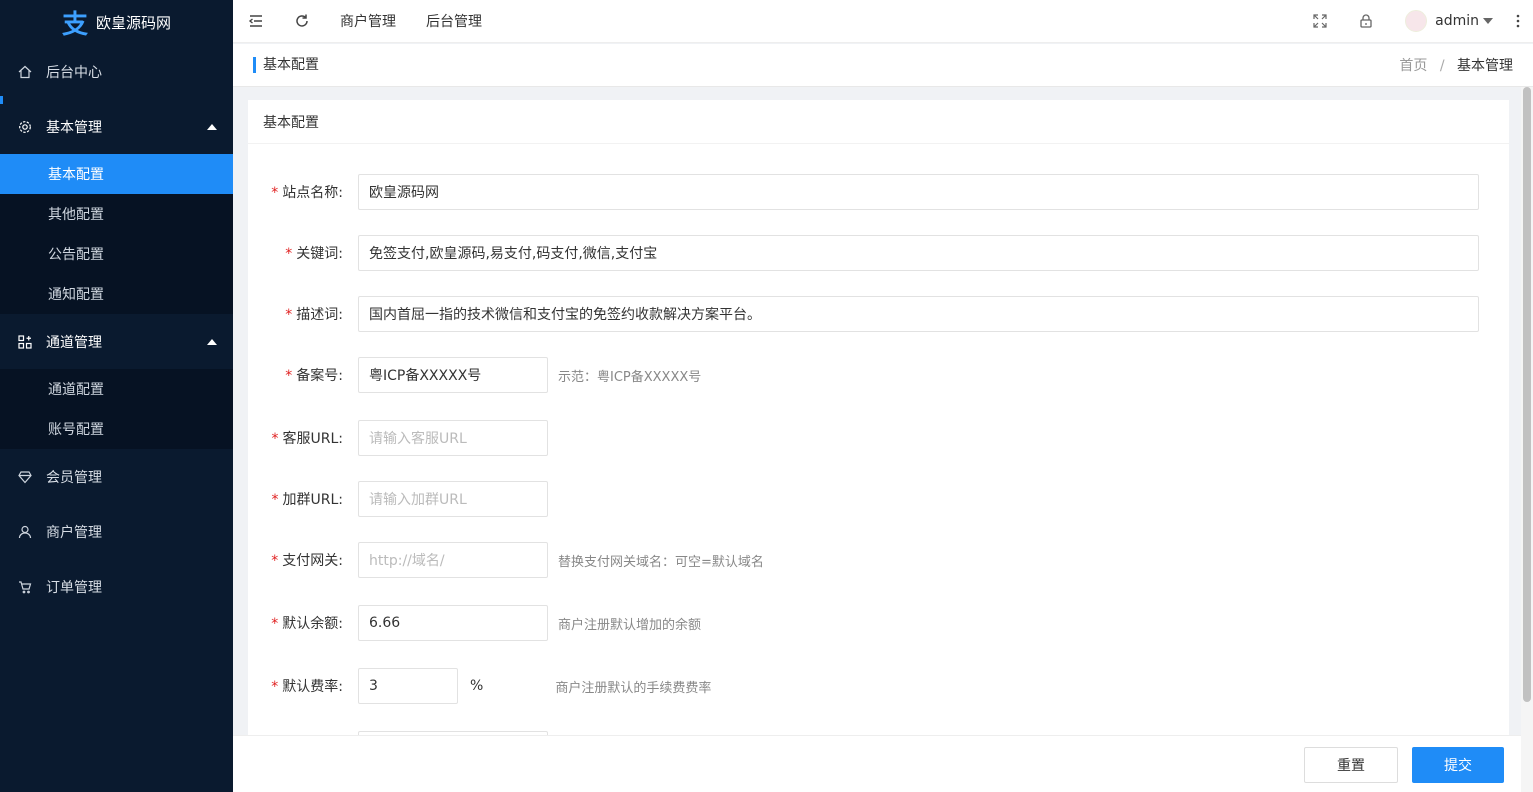 This screenshot has width=1533, height=792. Describe the element at coordinates (74, 127) in the screenshot. I see `sidebar-item-label: 基本管理` at that location.